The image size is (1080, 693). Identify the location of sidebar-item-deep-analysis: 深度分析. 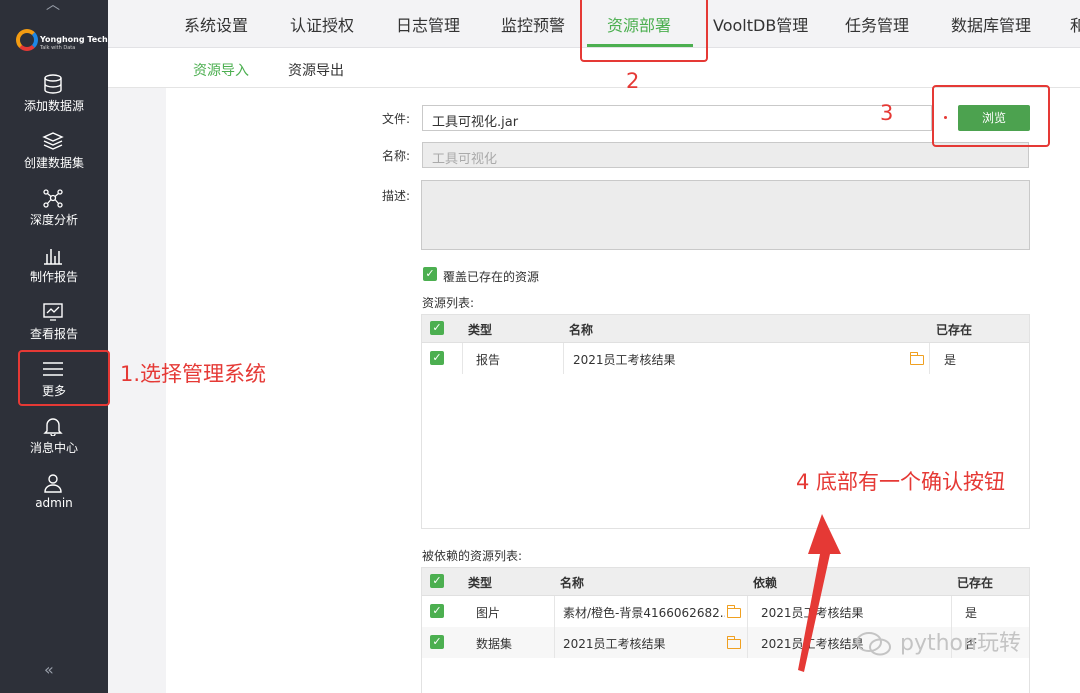
(54, 210).